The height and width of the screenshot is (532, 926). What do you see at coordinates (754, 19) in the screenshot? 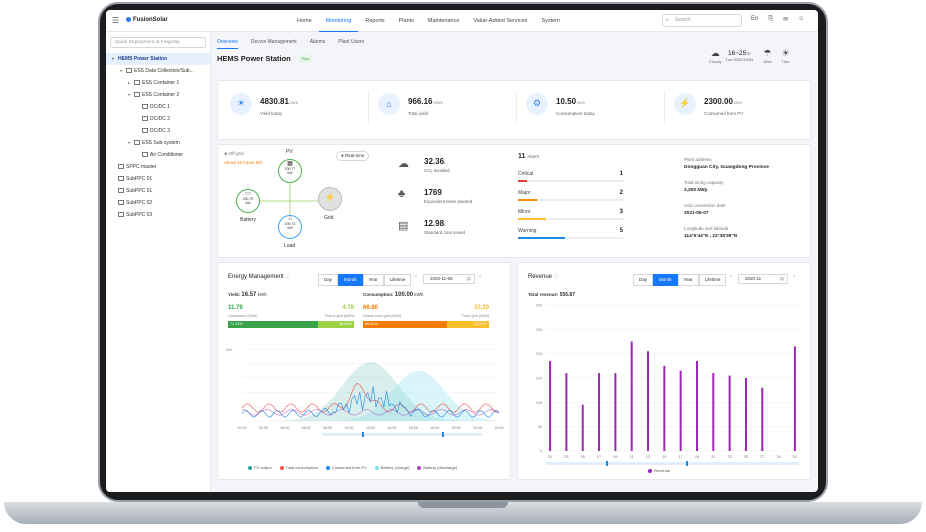
I see `language-switch: En` at bounding box center [754, 19].